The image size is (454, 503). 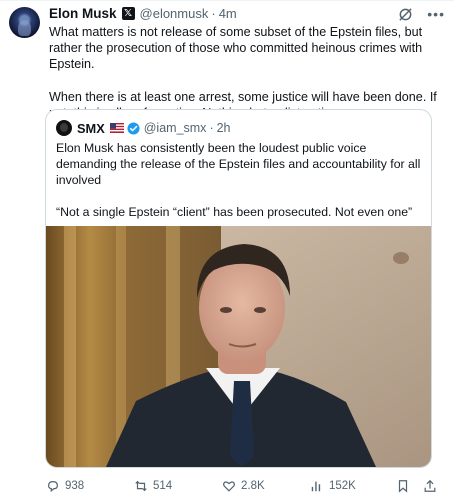 I want to click on bookmark-button, so click(x=403, y=486).